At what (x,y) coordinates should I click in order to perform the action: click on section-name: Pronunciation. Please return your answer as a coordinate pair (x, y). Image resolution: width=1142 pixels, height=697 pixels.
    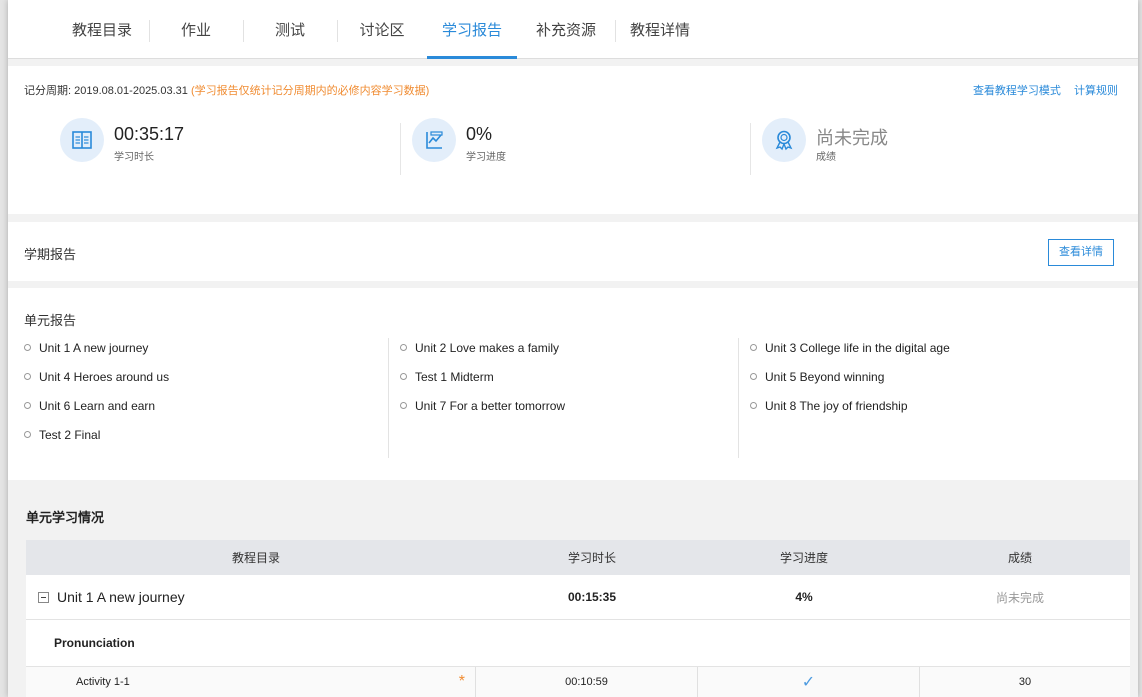
    Looking at the image, I should click on (94, 643).